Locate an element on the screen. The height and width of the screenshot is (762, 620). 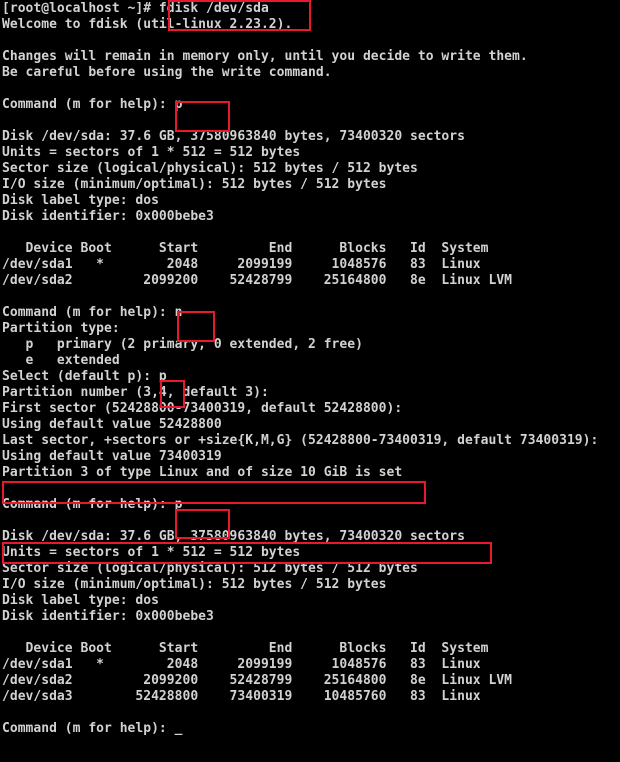
terminal-line: Using default value 52428800 is located at coordinates (112, 424).